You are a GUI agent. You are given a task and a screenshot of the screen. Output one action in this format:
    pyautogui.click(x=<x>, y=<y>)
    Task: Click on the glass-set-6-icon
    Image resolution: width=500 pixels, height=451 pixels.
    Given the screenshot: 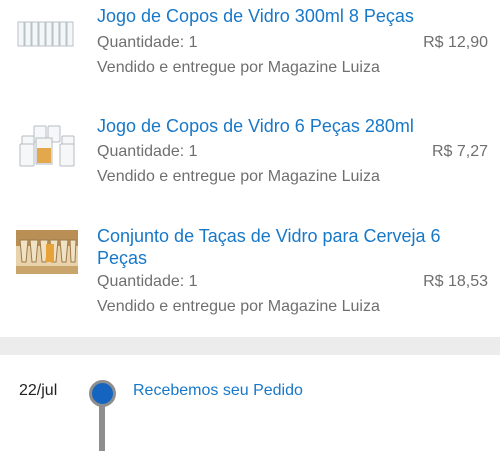 What is the action you would take?
    pyautogui.click(x=47, y=146)
    